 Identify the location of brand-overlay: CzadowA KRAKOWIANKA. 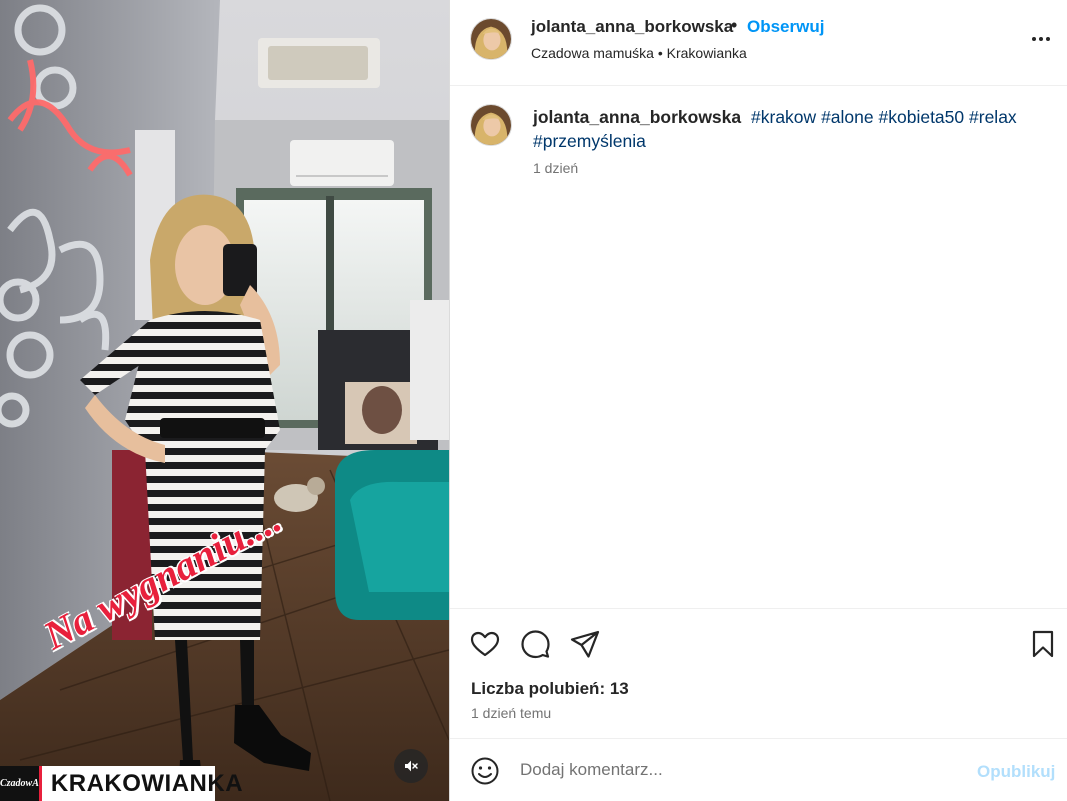
(121, 783).